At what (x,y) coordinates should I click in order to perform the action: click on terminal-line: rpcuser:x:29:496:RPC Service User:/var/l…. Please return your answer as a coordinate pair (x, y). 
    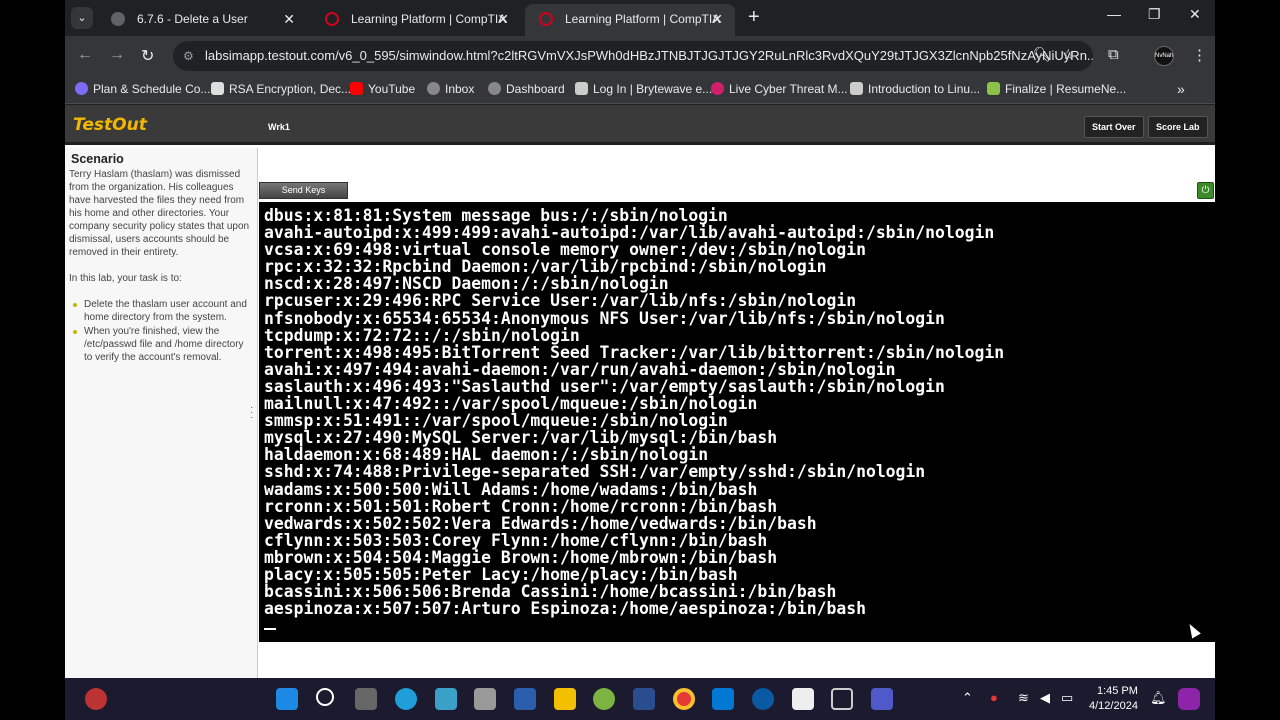
    Looking at the image, I should click on (560, 301).